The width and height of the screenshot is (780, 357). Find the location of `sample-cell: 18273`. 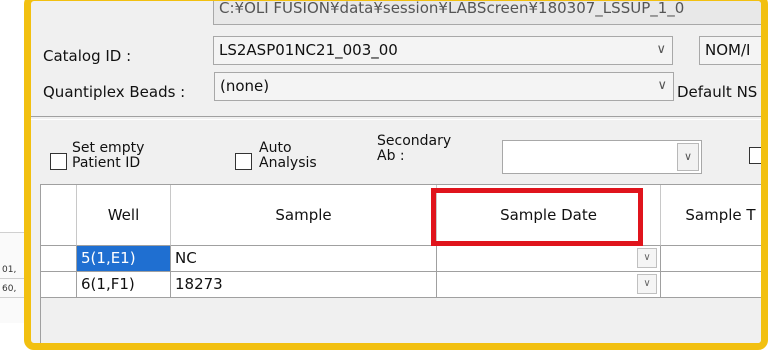

sample-cell: 18273 is located at coordinates (304, 285).